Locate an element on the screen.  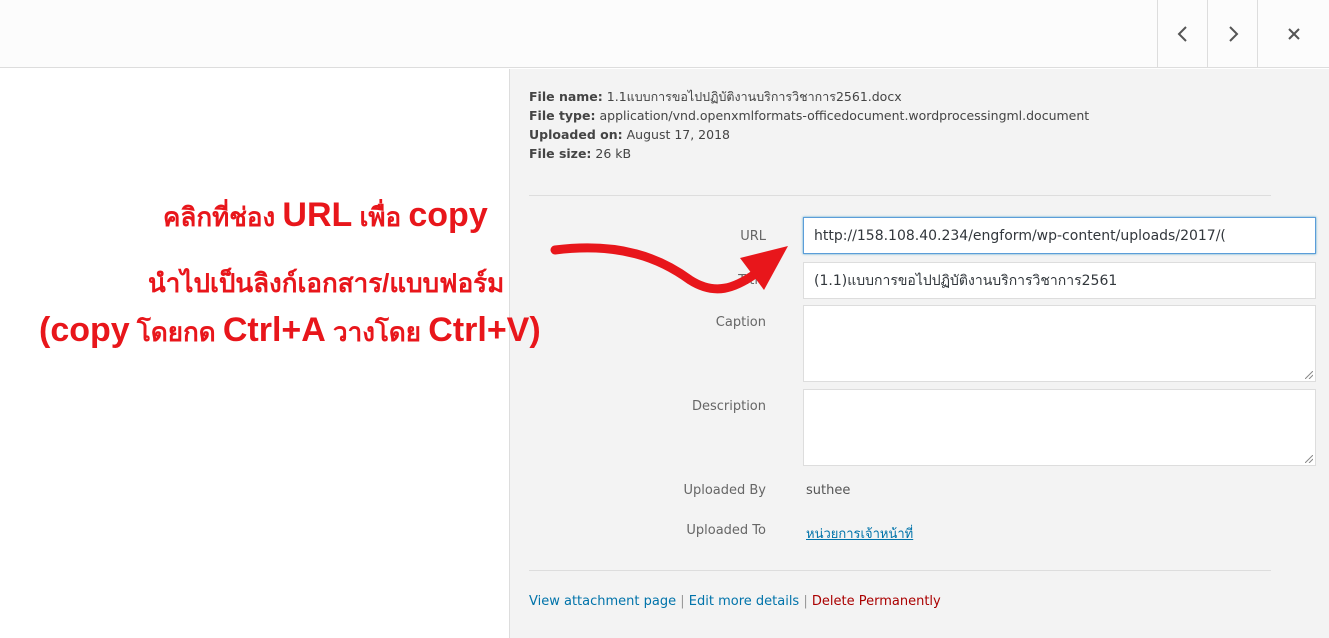
delete-permanently-link: Delete Permanently is located at coordinates (876, 601).